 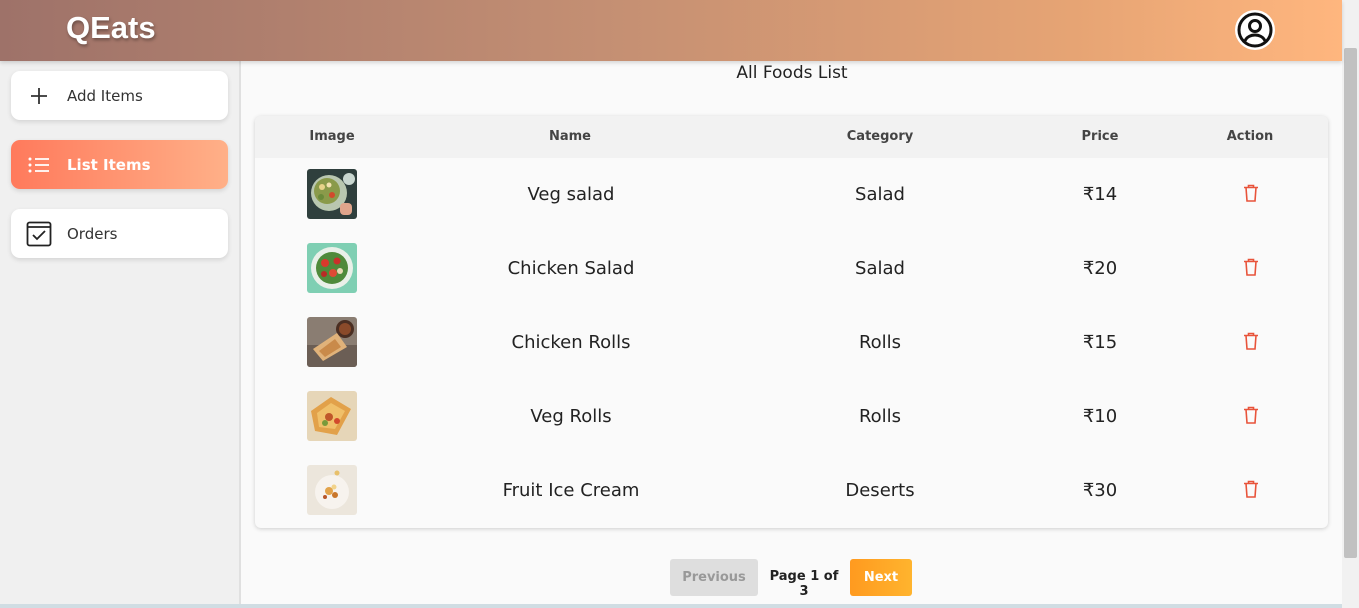 I want to click on bottom-strip, so click(x=671, y=606).